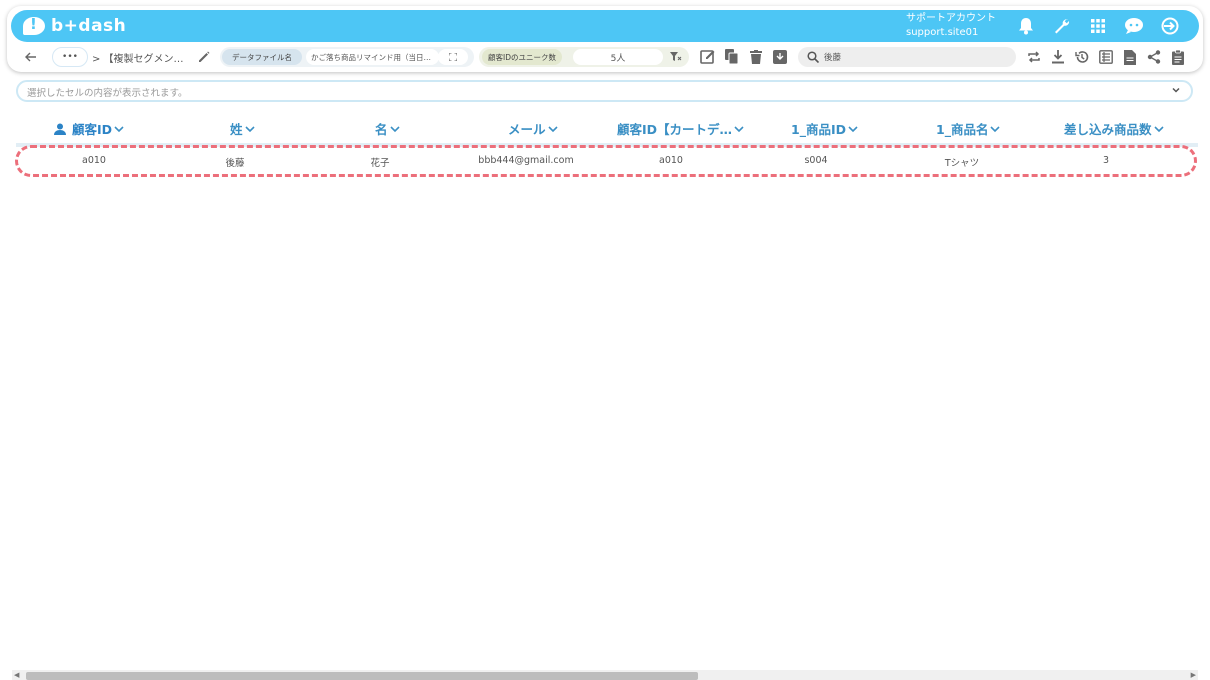 Image resolution: width=1210 pixels, height=680 pixels. What do you see at coordinates (1134, 26) in the screenshot?
I see `chat-support-icon` at bounding box center [1134, 26].